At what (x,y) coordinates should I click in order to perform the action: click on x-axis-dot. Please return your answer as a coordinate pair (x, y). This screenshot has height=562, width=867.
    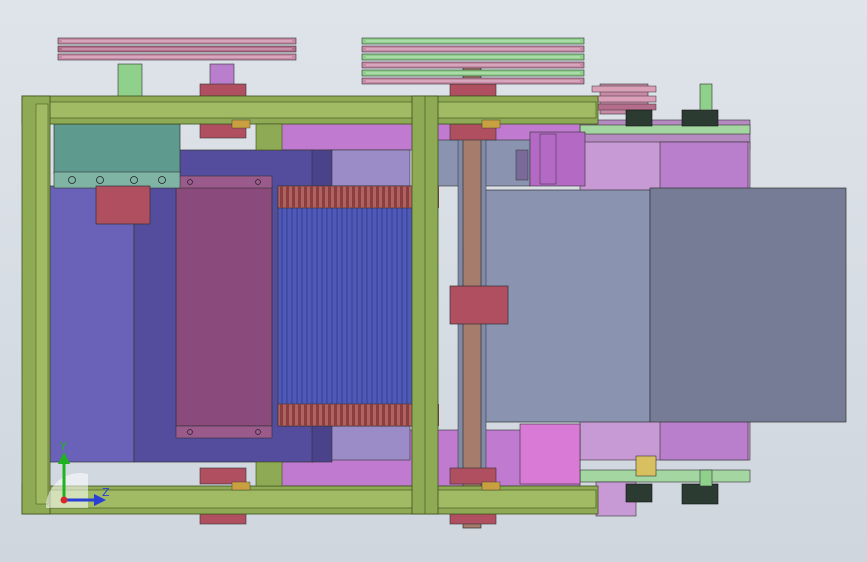
    Looking at the image, I should click on (64, 500).